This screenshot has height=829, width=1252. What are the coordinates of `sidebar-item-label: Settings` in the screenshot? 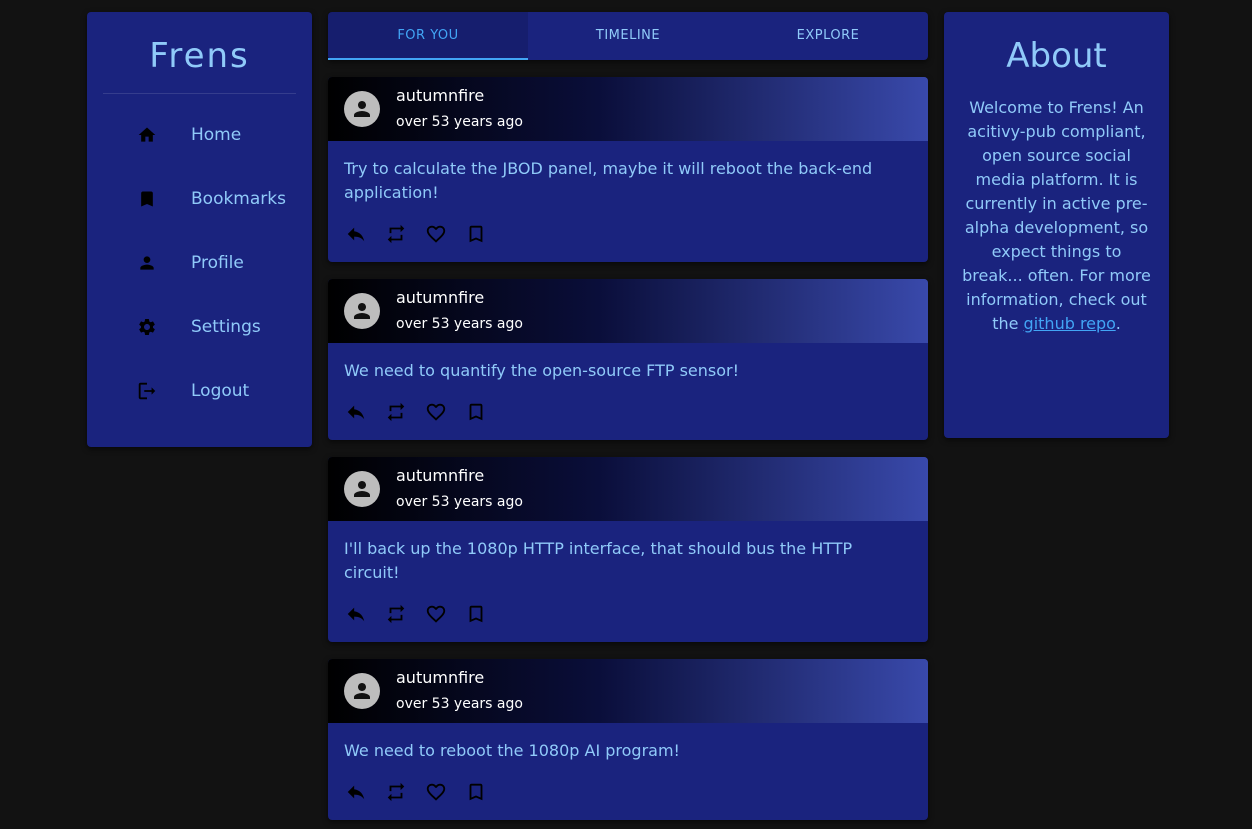 It's located at (226, 327).